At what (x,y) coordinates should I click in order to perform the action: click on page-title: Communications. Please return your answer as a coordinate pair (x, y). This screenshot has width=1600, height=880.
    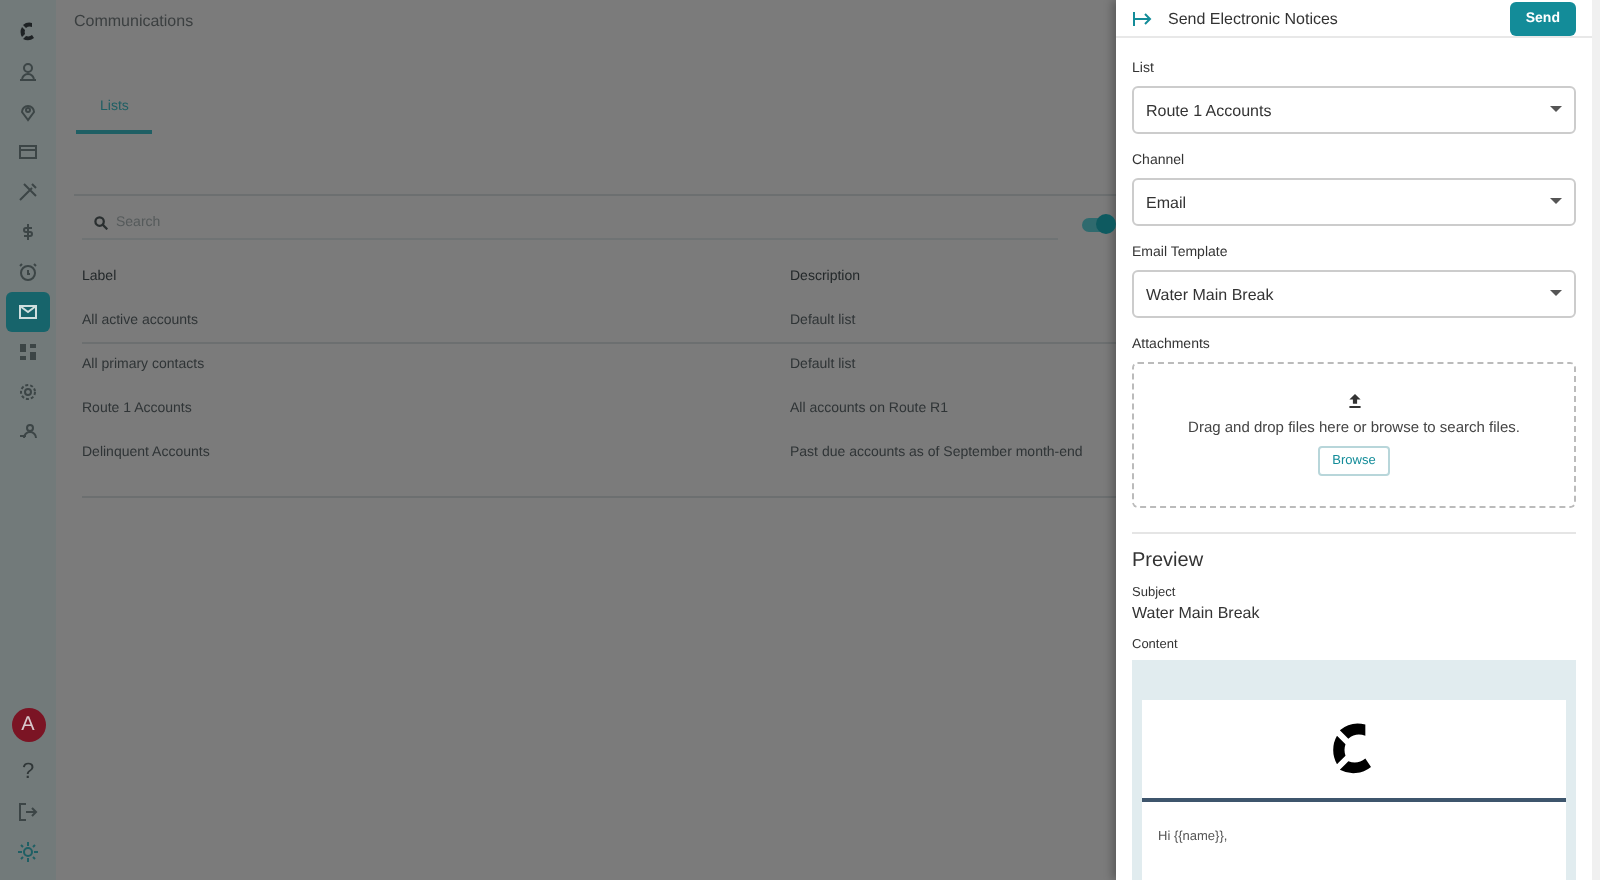
    Looking at the image, I should click on (135, 23).